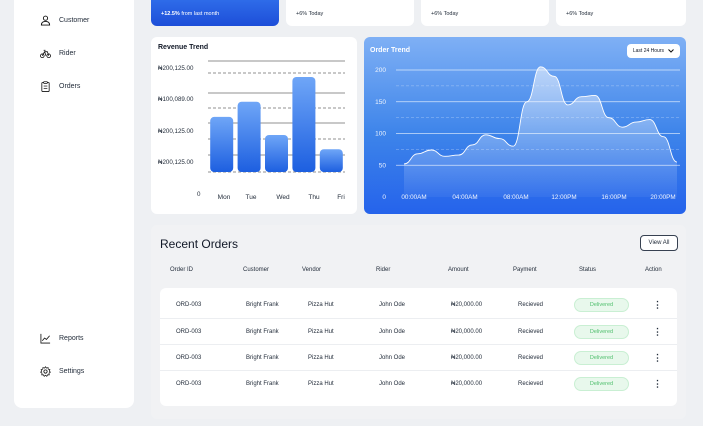 The image size is (703, 426). What do you see at coordinates (251, 197) in the screenshot?
I see `x-tick-label: Tue` at bounding box center [251, 197].